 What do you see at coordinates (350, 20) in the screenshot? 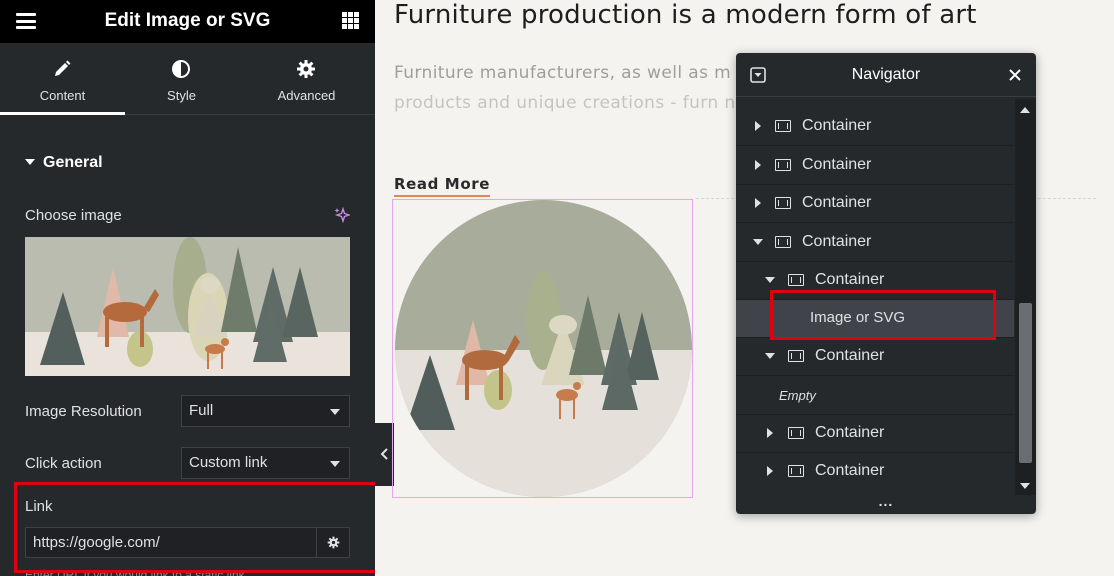
I see `widgets-grid-icon` at bounding box center [350, 20].